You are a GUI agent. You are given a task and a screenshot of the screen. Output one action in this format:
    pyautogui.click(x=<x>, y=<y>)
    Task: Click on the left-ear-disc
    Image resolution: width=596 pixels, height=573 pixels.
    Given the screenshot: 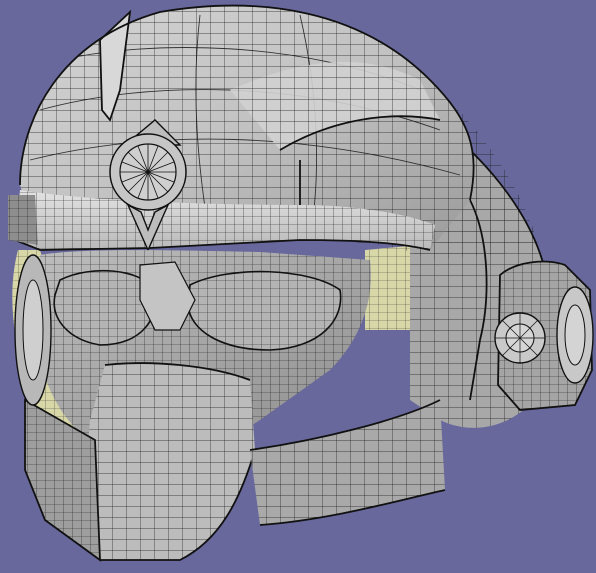 What is the action you would take?
    pyautogui.click(x=33, y=330)
    